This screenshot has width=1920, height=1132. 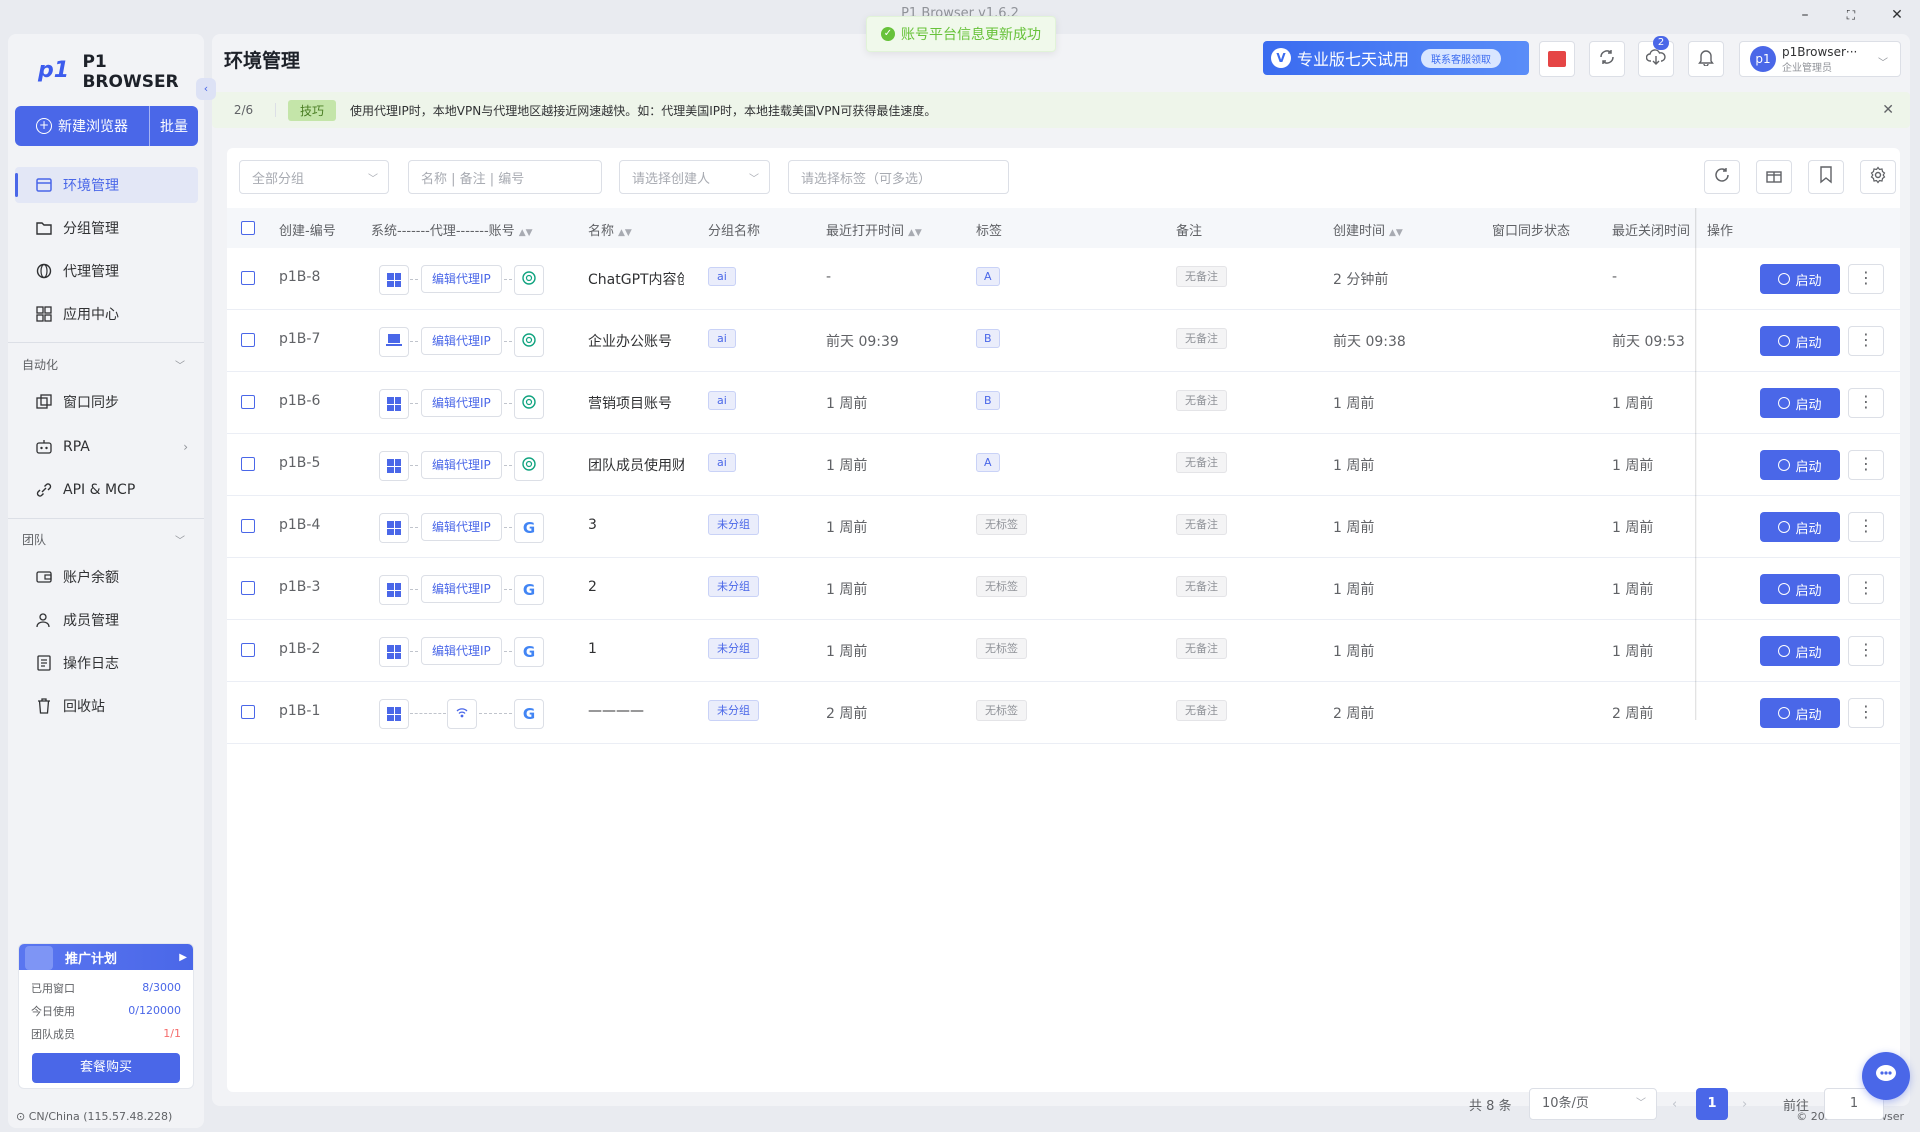 I want to click on sidebar-item-members: 成员管理, so click(x=106, y=620).